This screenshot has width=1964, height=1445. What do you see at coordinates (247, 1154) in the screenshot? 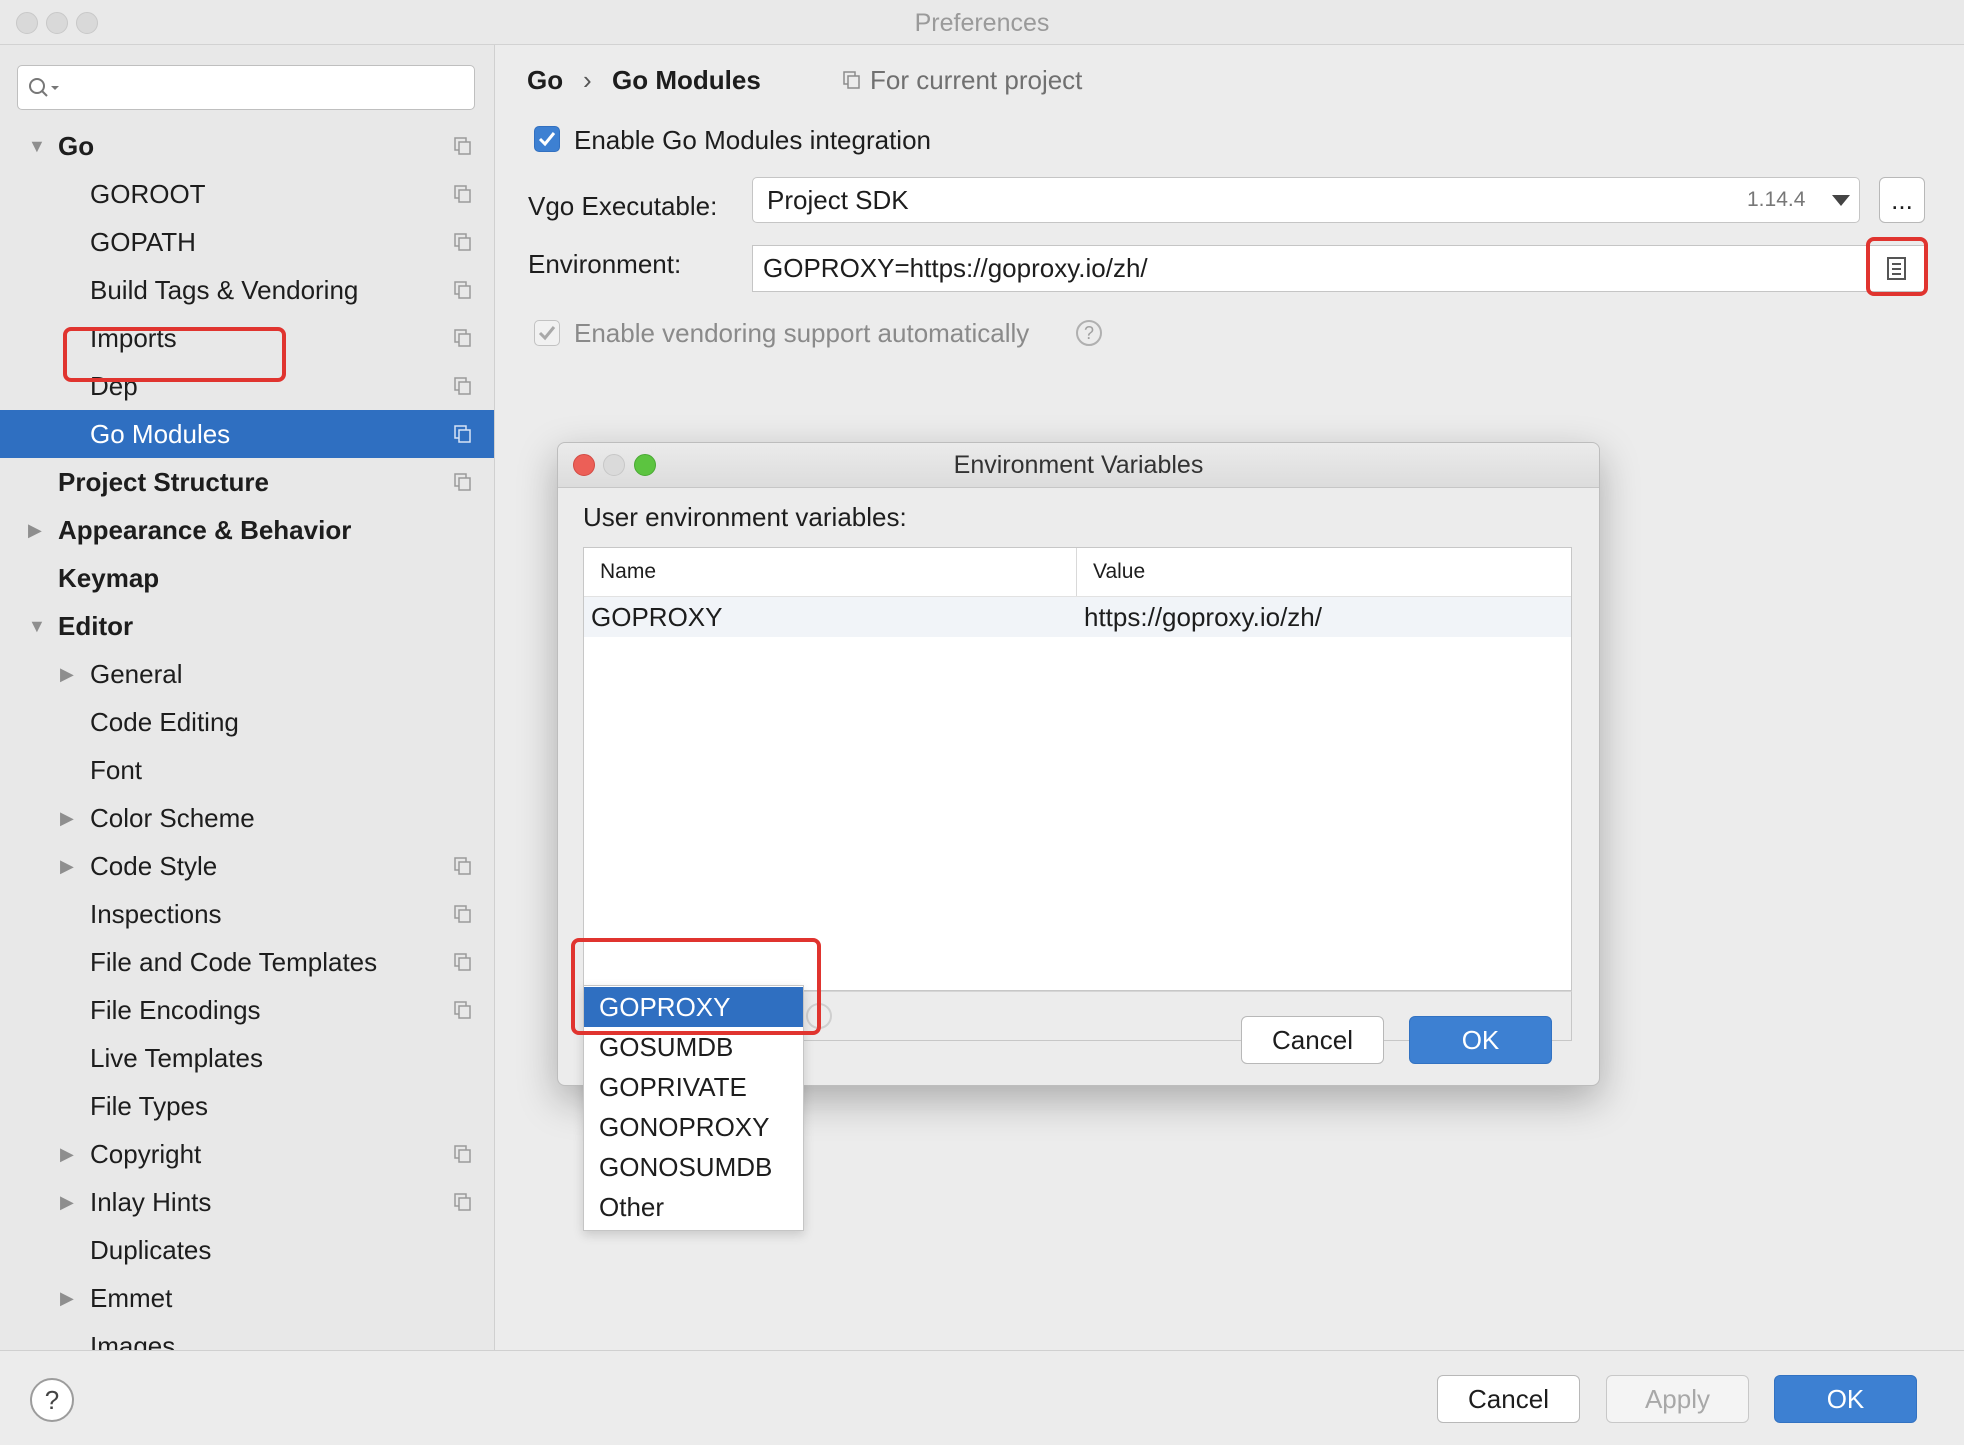
I see `sidebar-item-copyright: ▶ Copyright` at bounding box center [247, 1154].